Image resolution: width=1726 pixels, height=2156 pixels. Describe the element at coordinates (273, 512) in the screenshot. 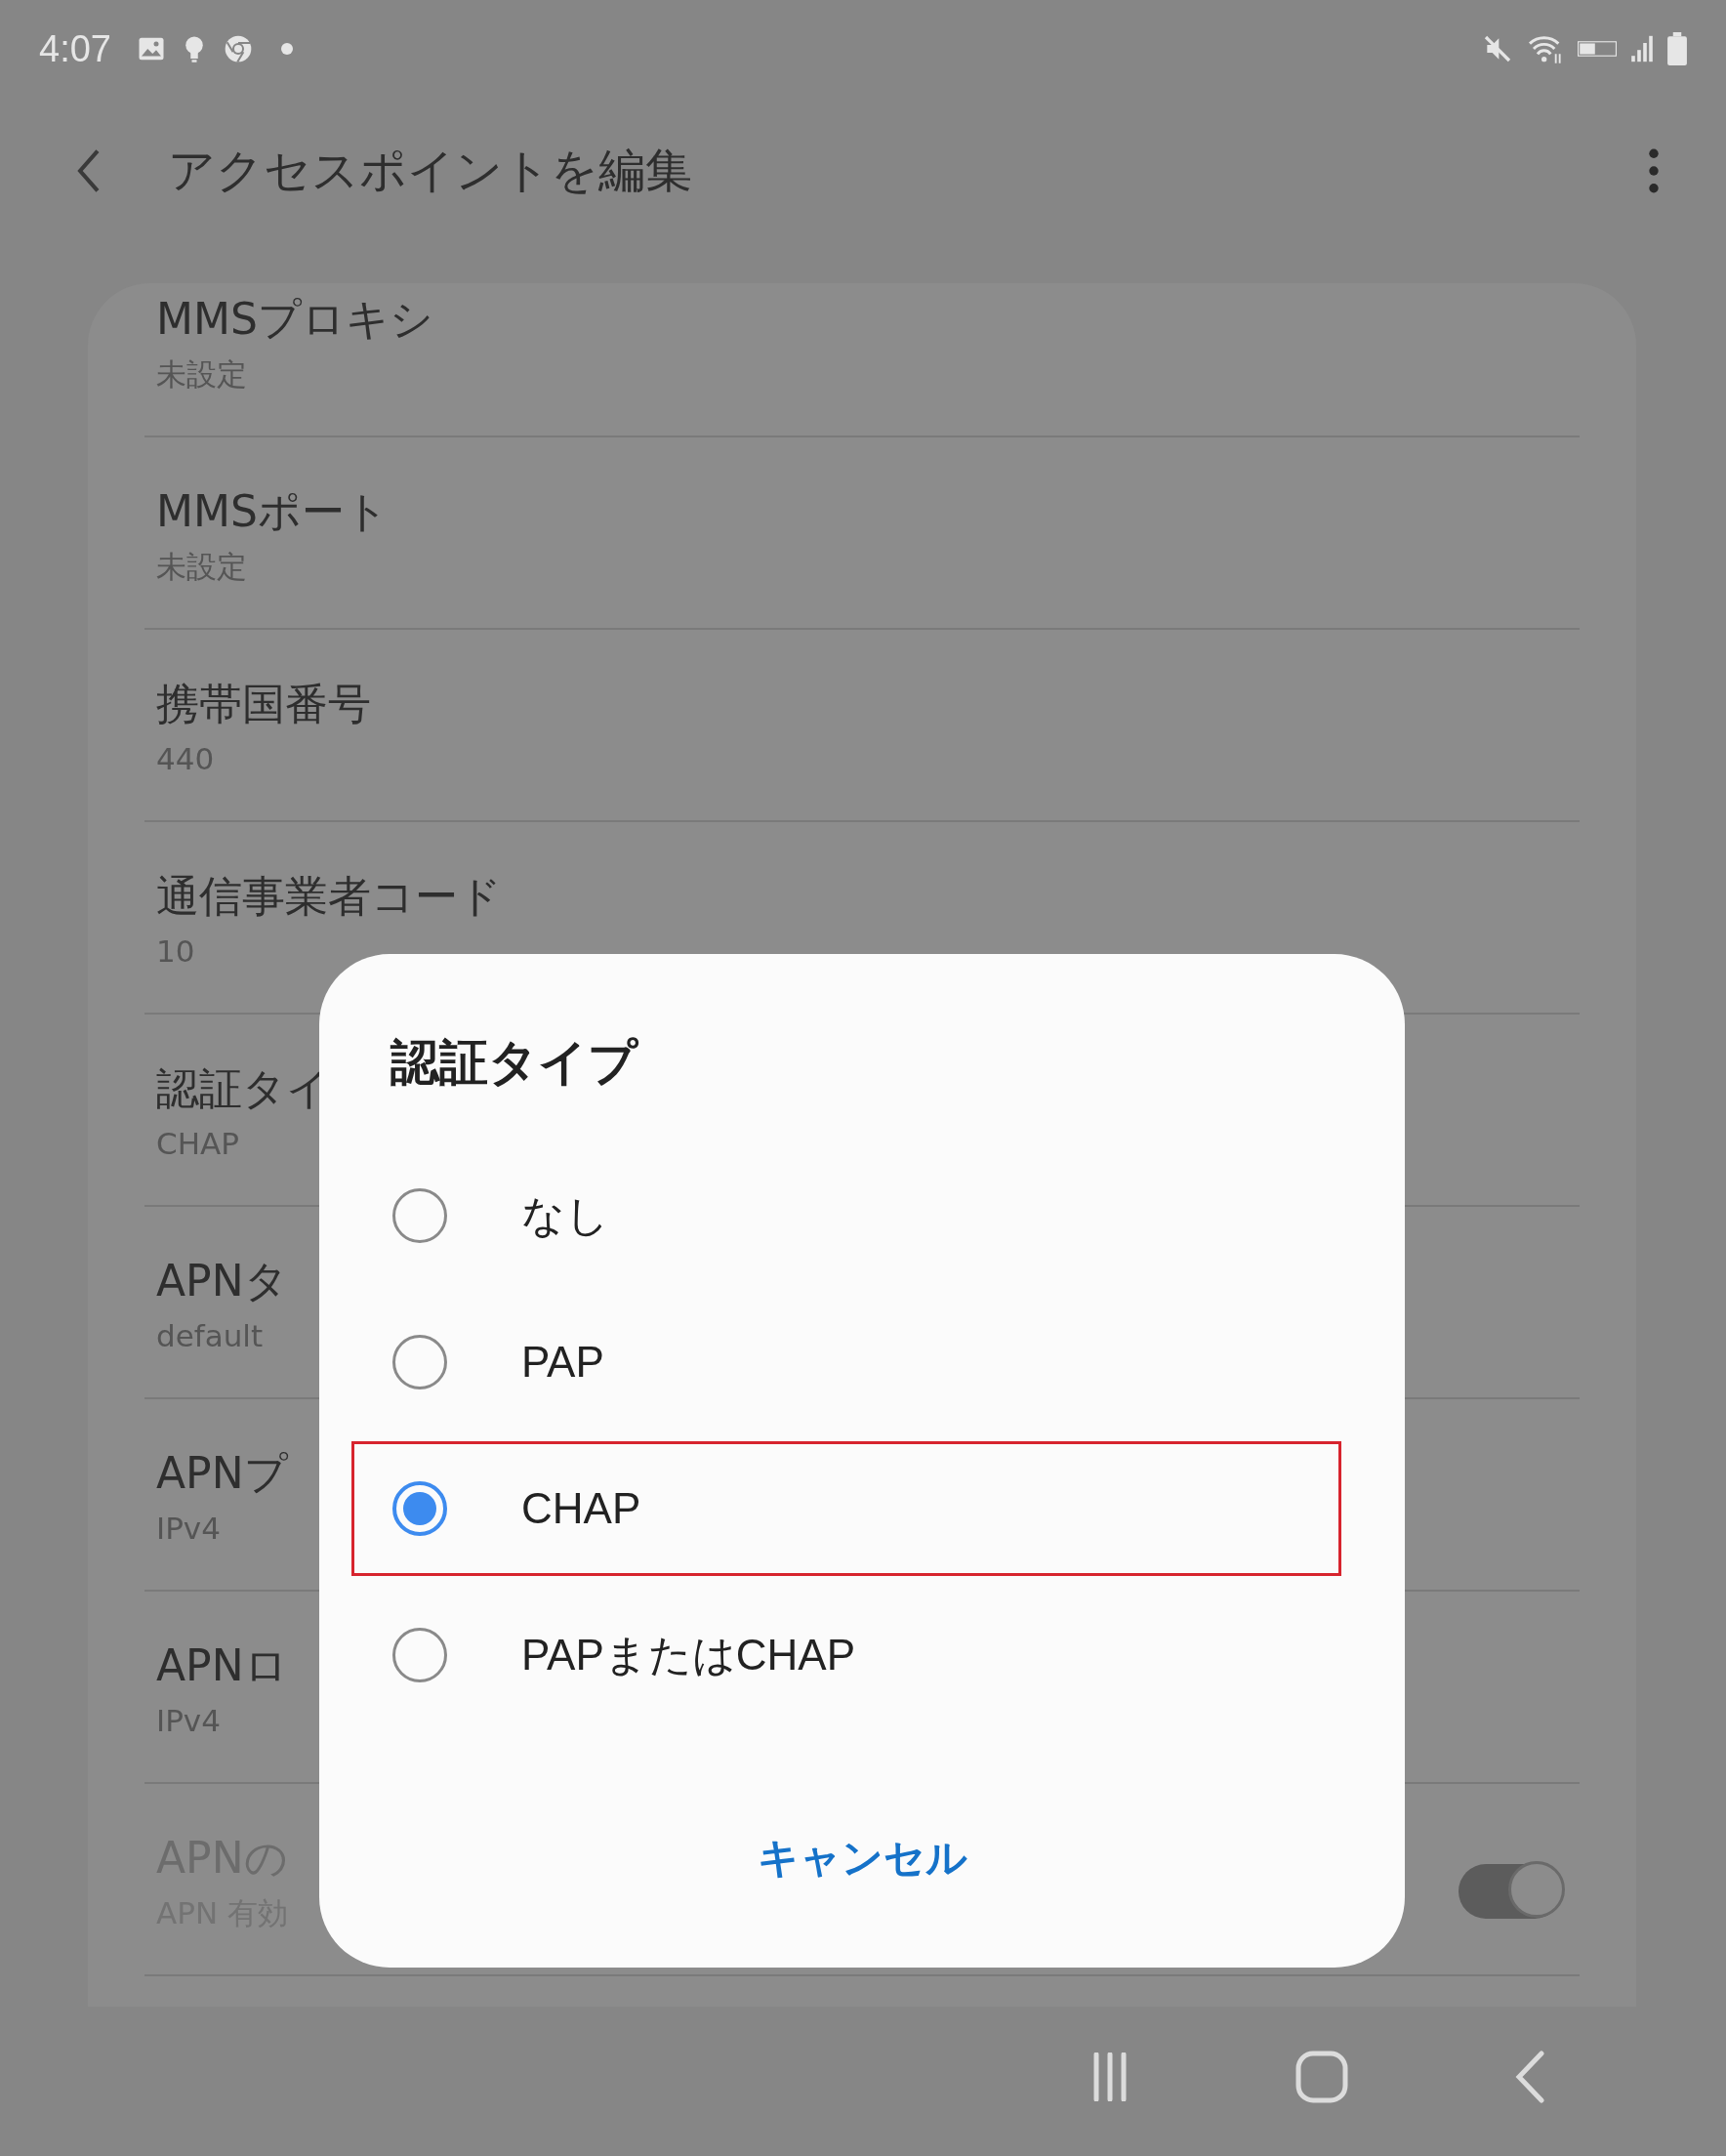

I see `setting-title: MMSポート` at that location.